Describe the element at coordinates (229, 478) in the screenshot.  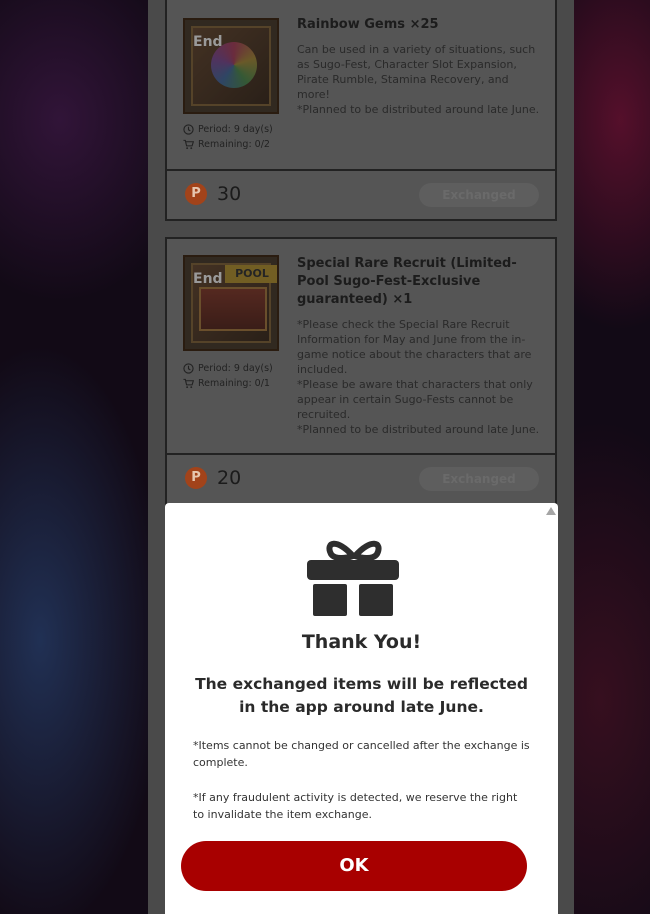
I see `points-value: 20` at that location.